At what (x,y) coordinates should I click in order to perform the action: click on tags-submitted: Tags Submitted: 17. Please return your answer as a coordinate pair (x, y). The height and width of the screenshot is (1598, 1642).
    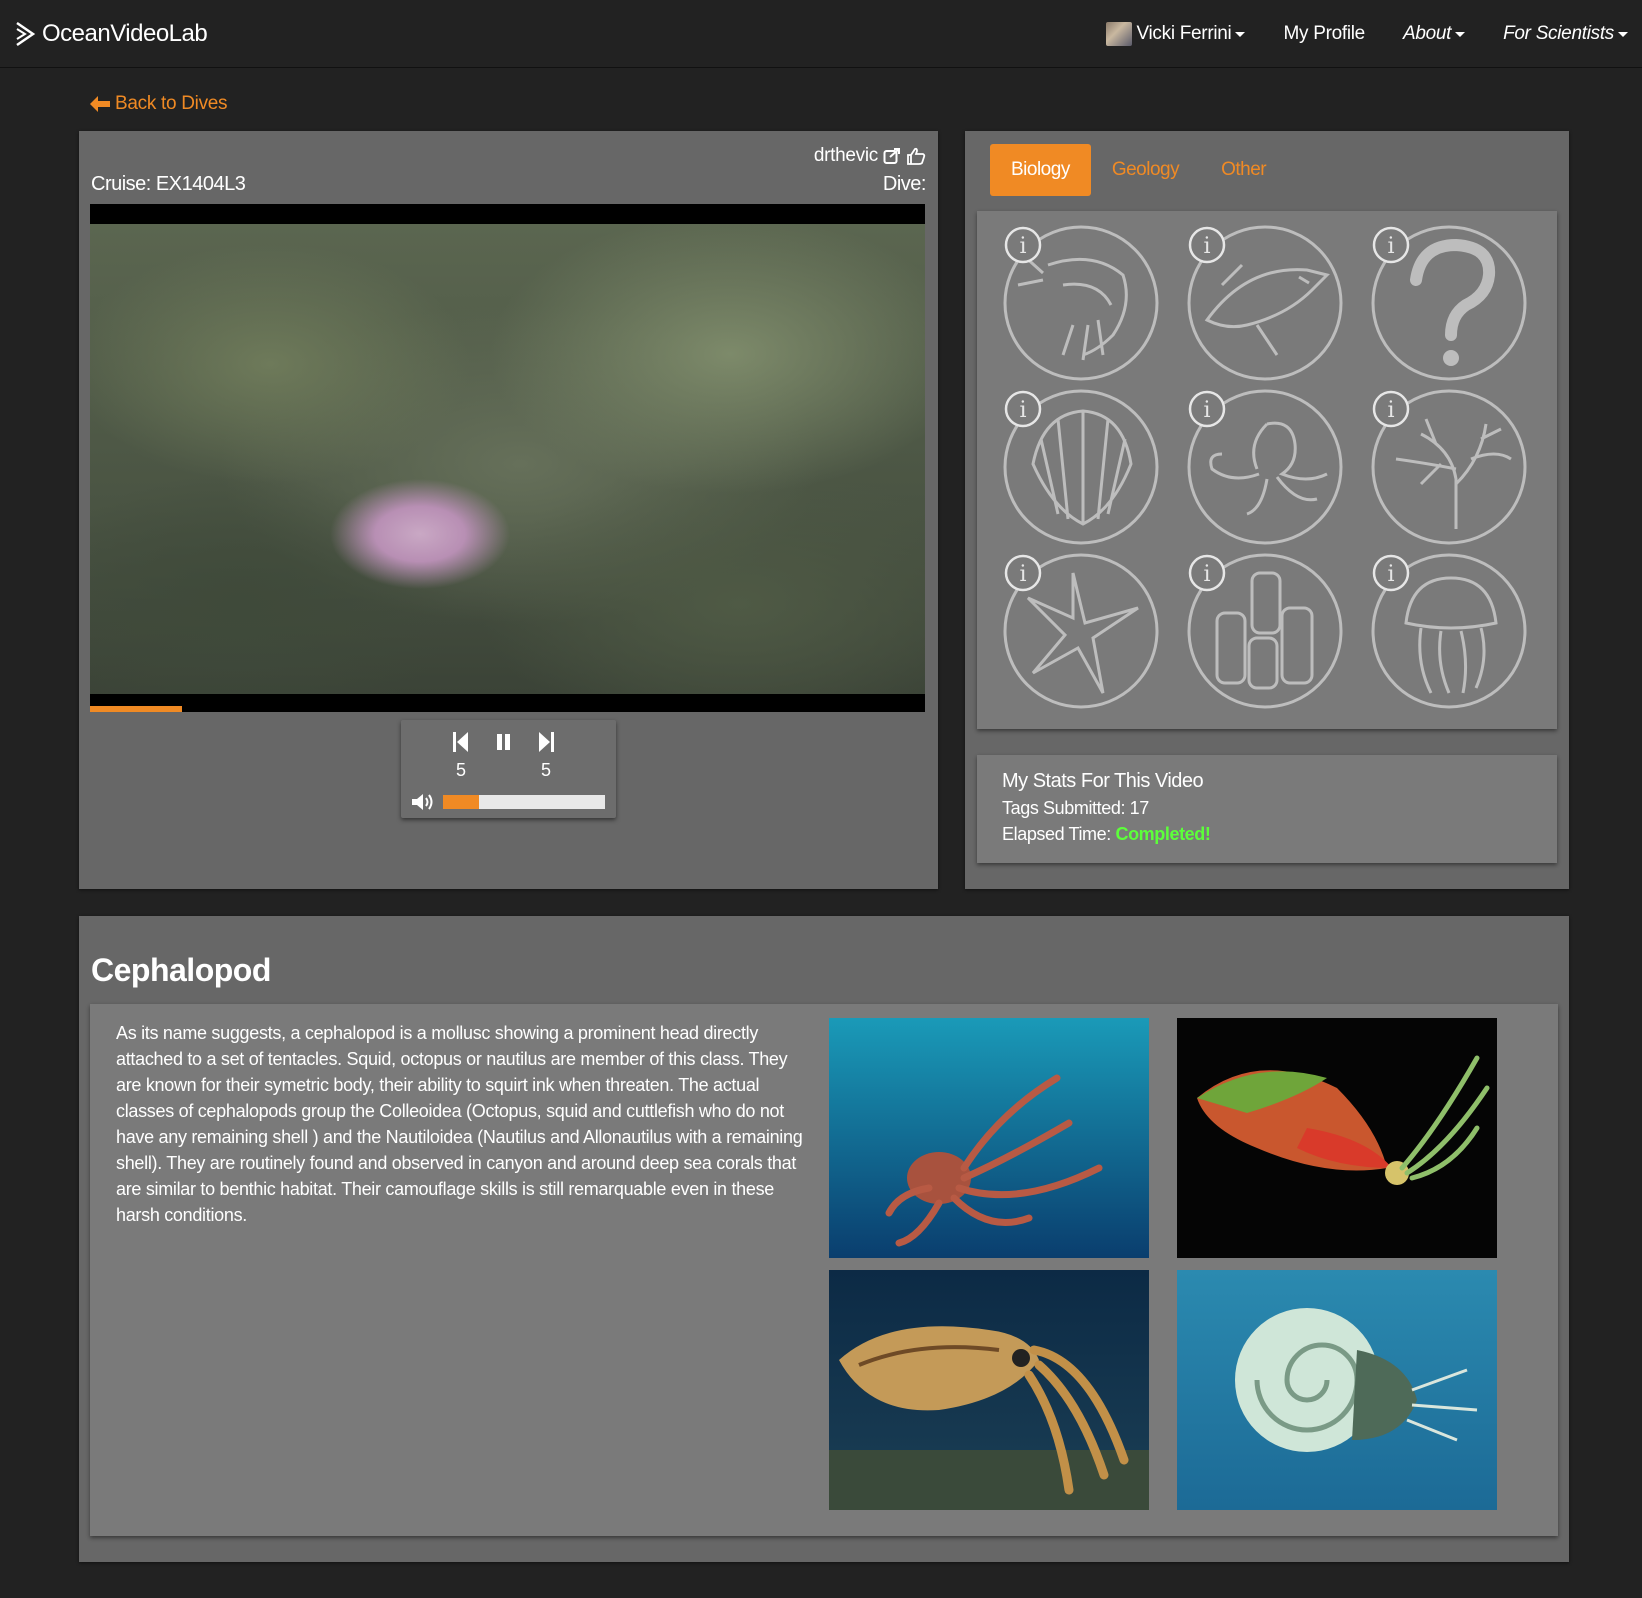
    Looking at the image, I should click on (1075, 808).